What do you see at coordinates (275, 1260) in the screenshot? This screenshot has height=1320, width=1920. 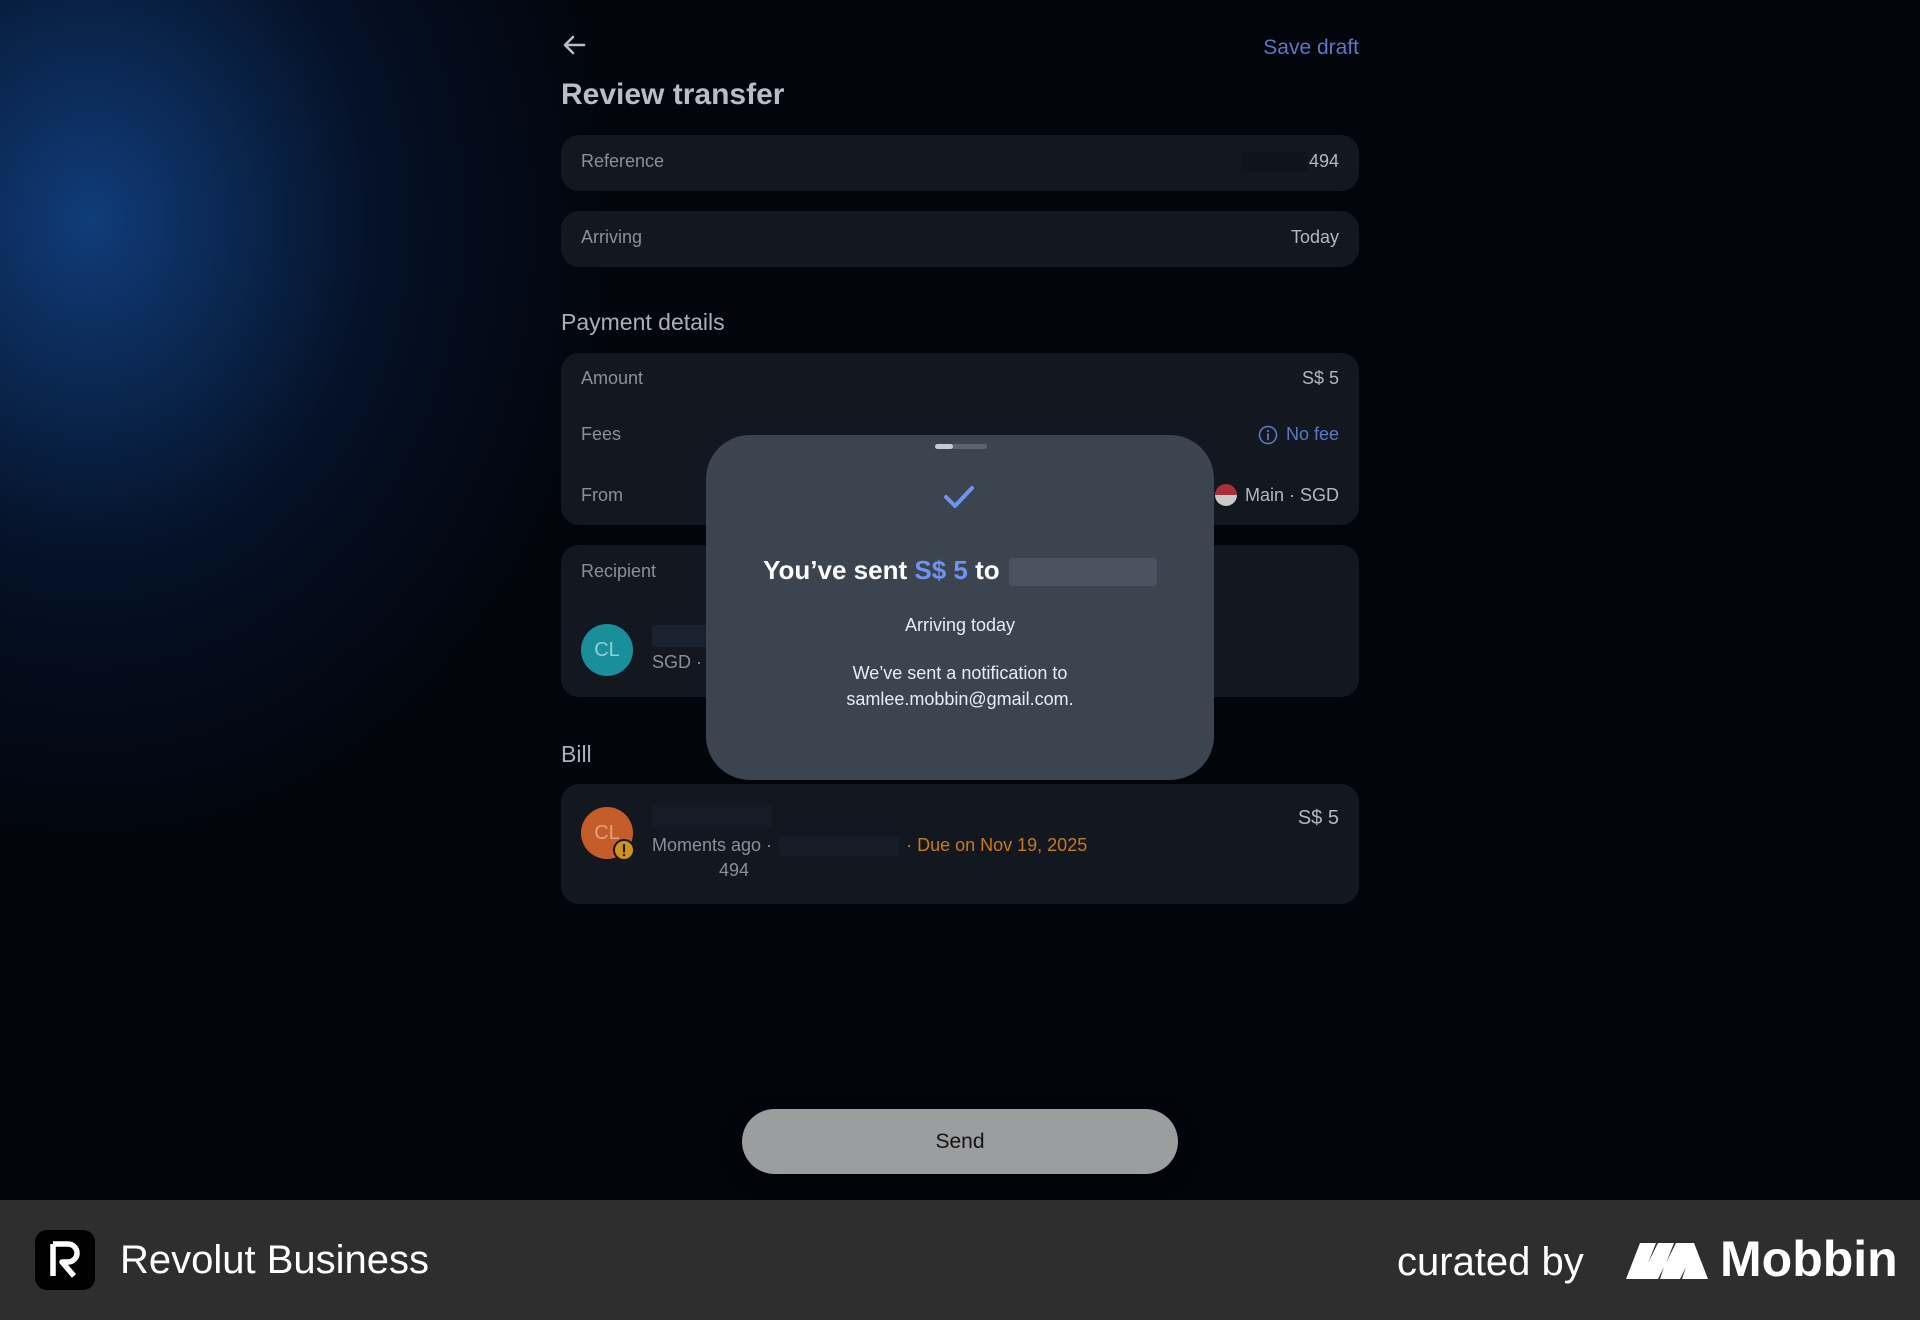 I see `footer-app-name: Revolut Business` at bounding box center [275, 1260].